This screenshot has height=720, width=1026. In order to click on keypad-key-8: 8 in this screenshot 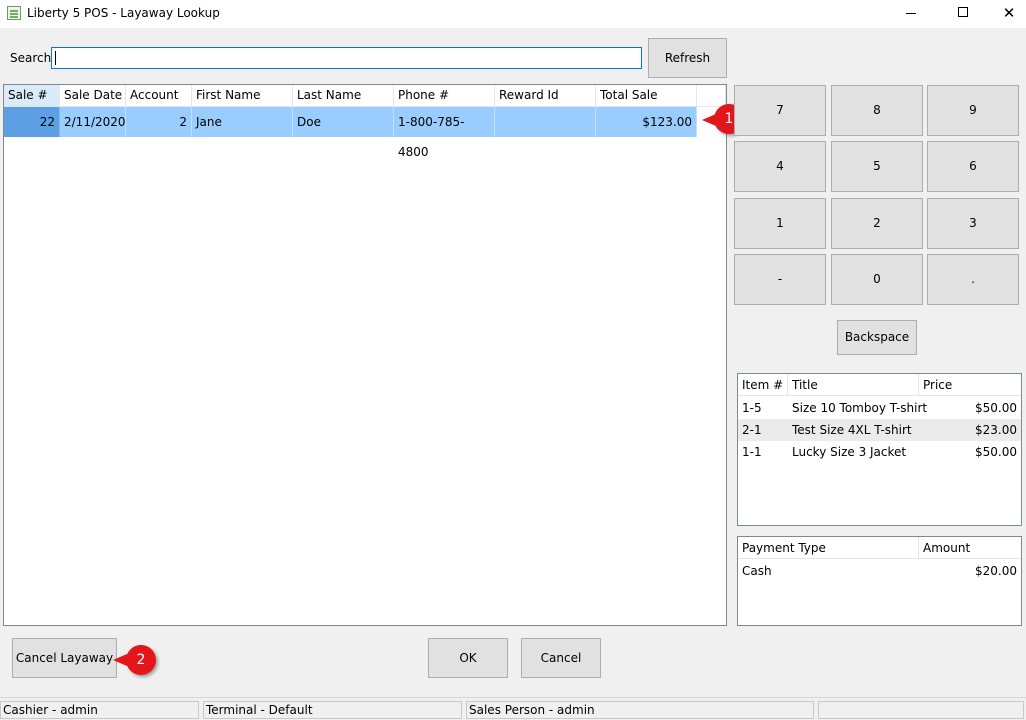, I will do `click(877, 110)`.